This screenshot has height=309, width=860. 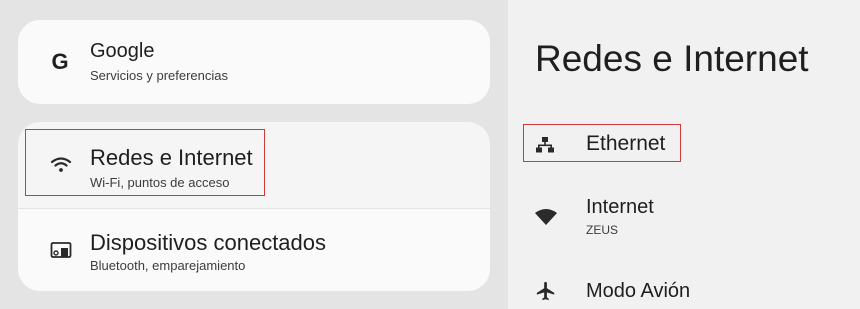 What do you see at coordinates (690, 218) in the screenshot?
I see `detail-item-internet: Internet ZEUS` at bounding box center [690, 218].